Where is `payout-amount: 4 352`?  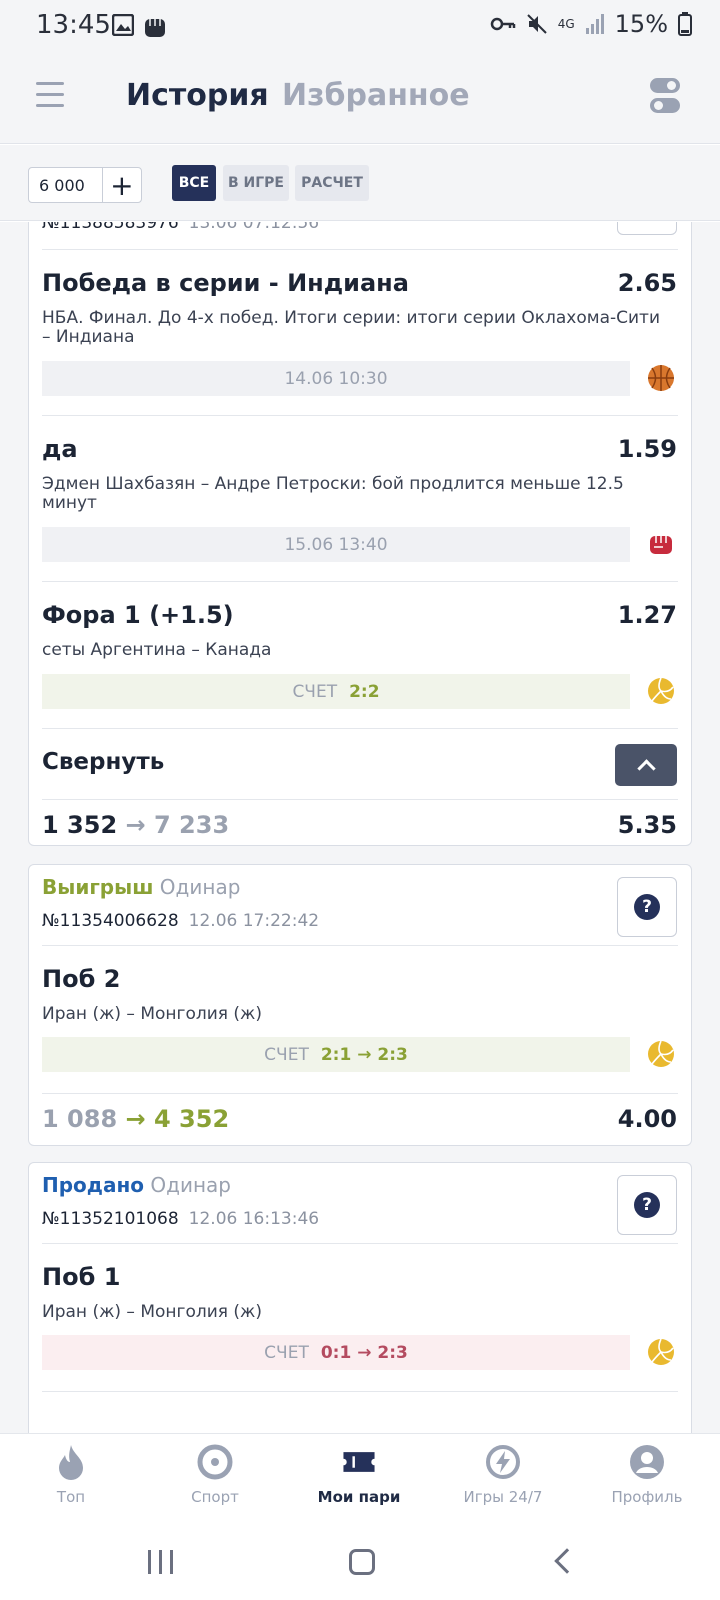
payout-amount: 4 352 is located at coordinates (191, 1119).